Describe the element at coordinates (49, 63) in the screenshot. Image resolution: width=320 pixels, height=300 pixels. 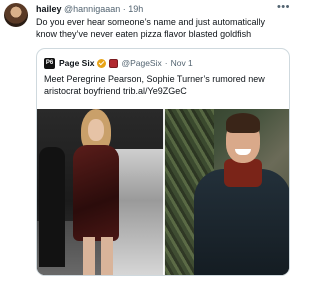
I see `page-six-logo: P6` at that location.